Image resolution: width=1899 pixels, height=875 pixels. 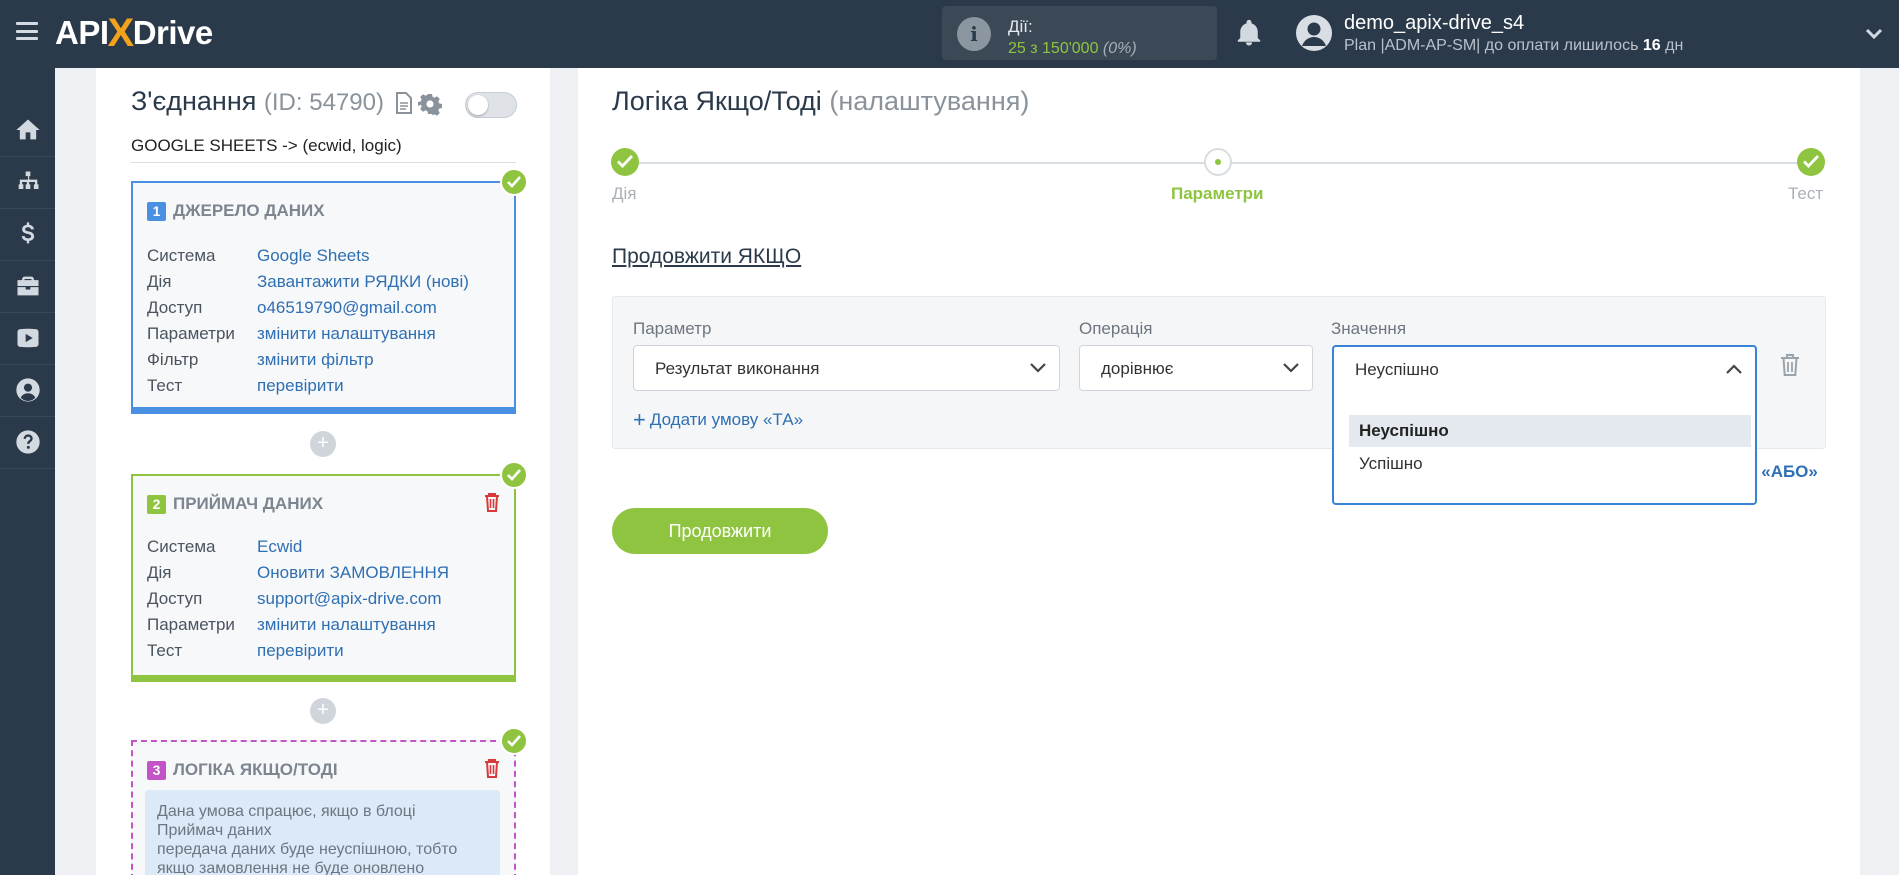 I want to click on row-value-link: Ecwid, so click(x=279, y=547).